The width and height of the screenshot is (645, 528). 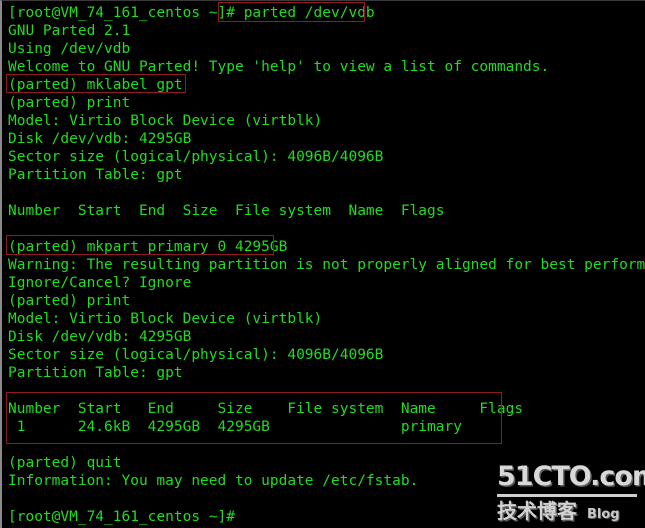 I want to click on terminal-line: Ignore/Cancel? Ignore, so click(x=100, y=283).